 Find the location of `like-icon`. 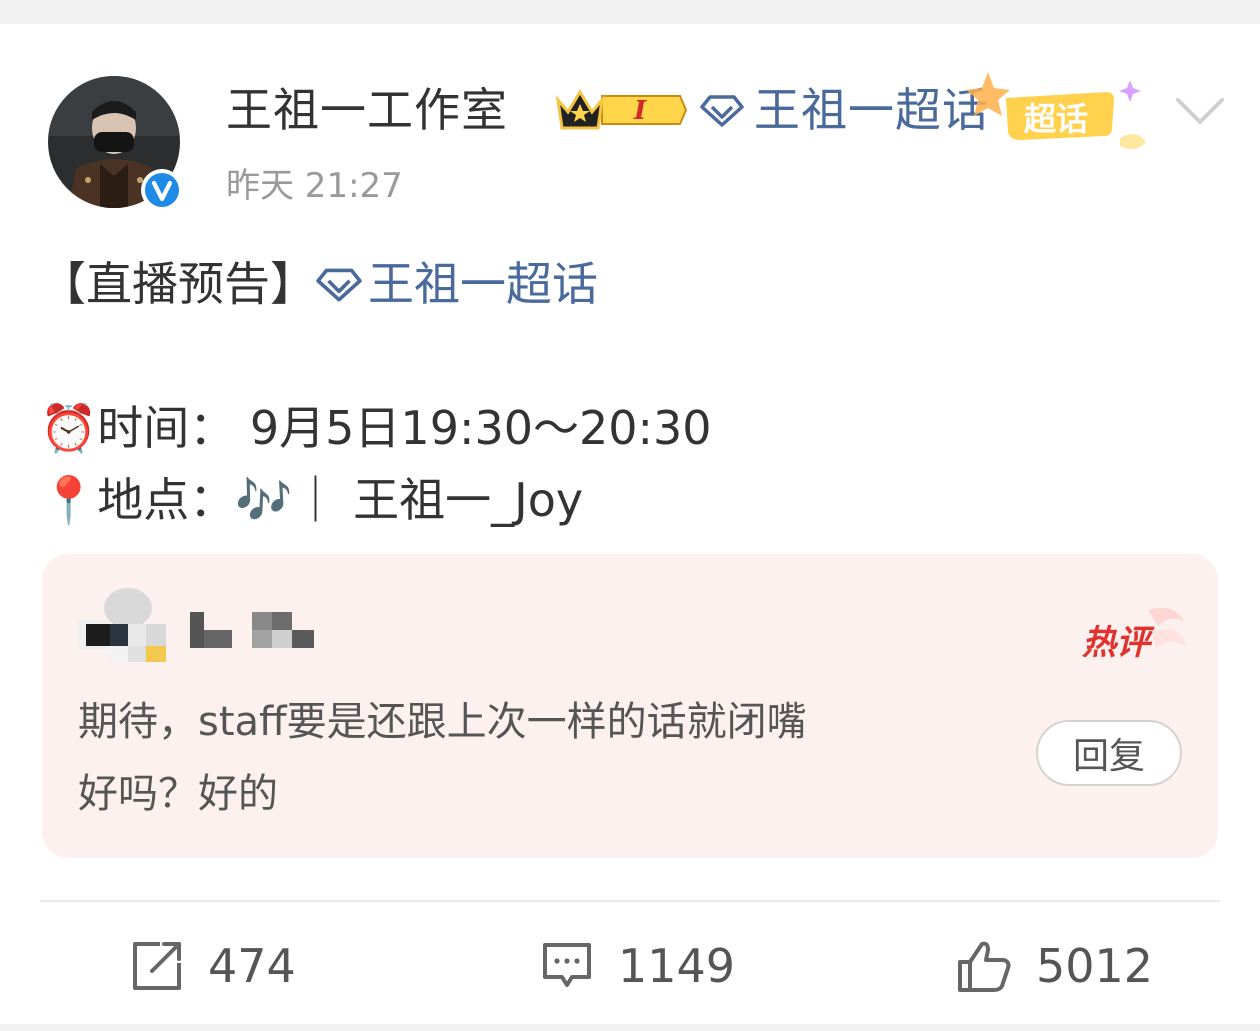

like-icon is located at coordinates (984, 966).